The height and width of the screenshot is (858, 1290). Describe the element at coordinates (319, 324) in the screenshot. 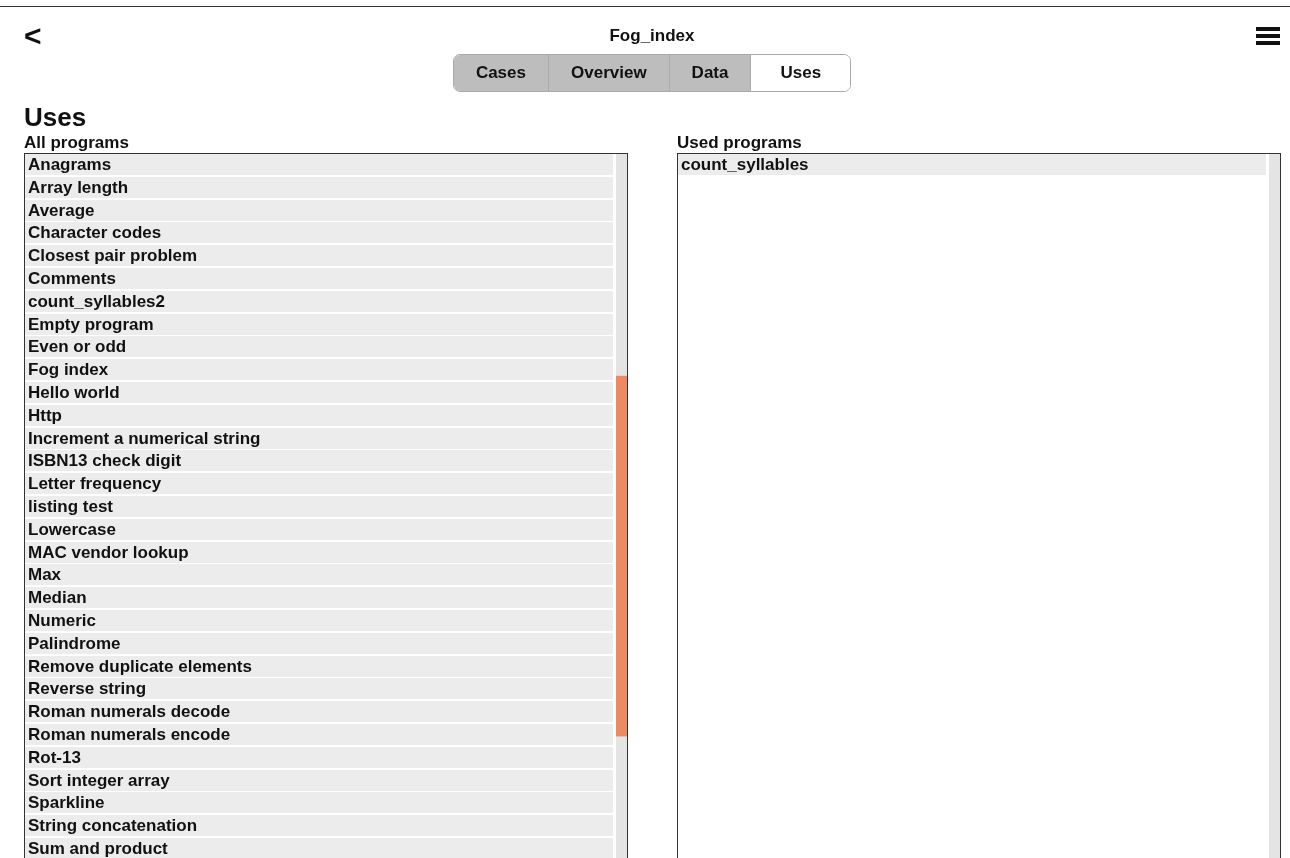

I see `program-item: Empty program` at that location.